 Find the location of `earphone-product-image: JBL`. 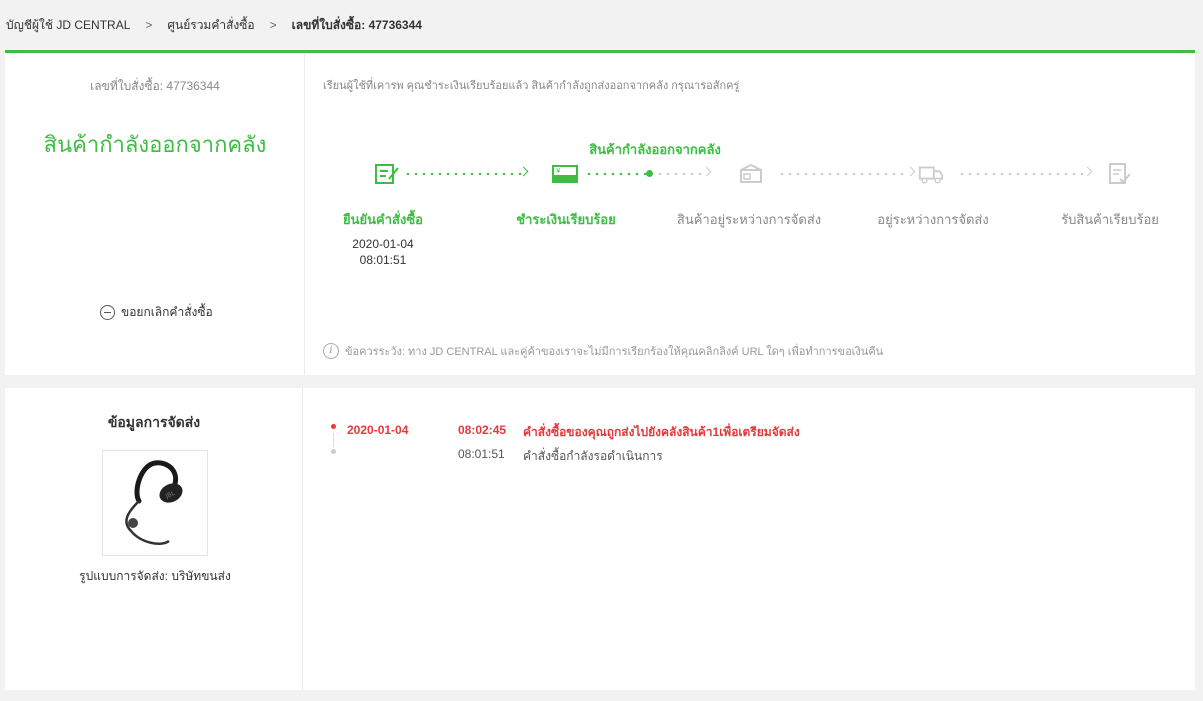

earphone-product-image: JBL is located at coordinates (154, 502).